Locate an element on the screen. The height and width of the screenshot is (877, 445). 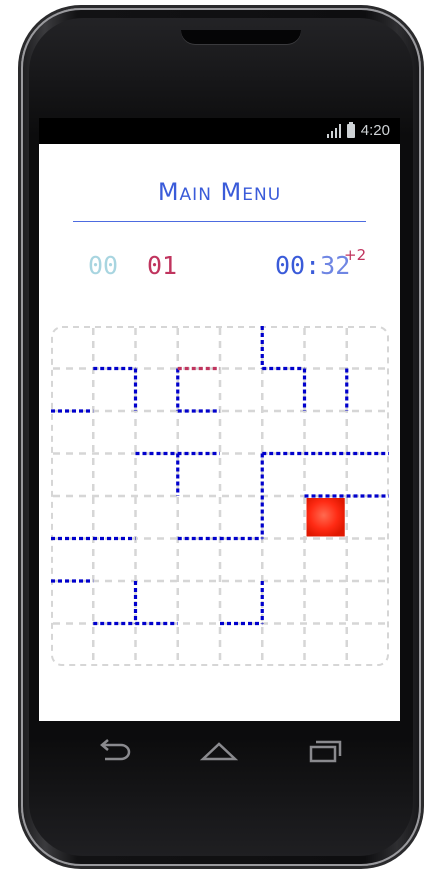
cursor-cell is located at coordinates (325, 517).